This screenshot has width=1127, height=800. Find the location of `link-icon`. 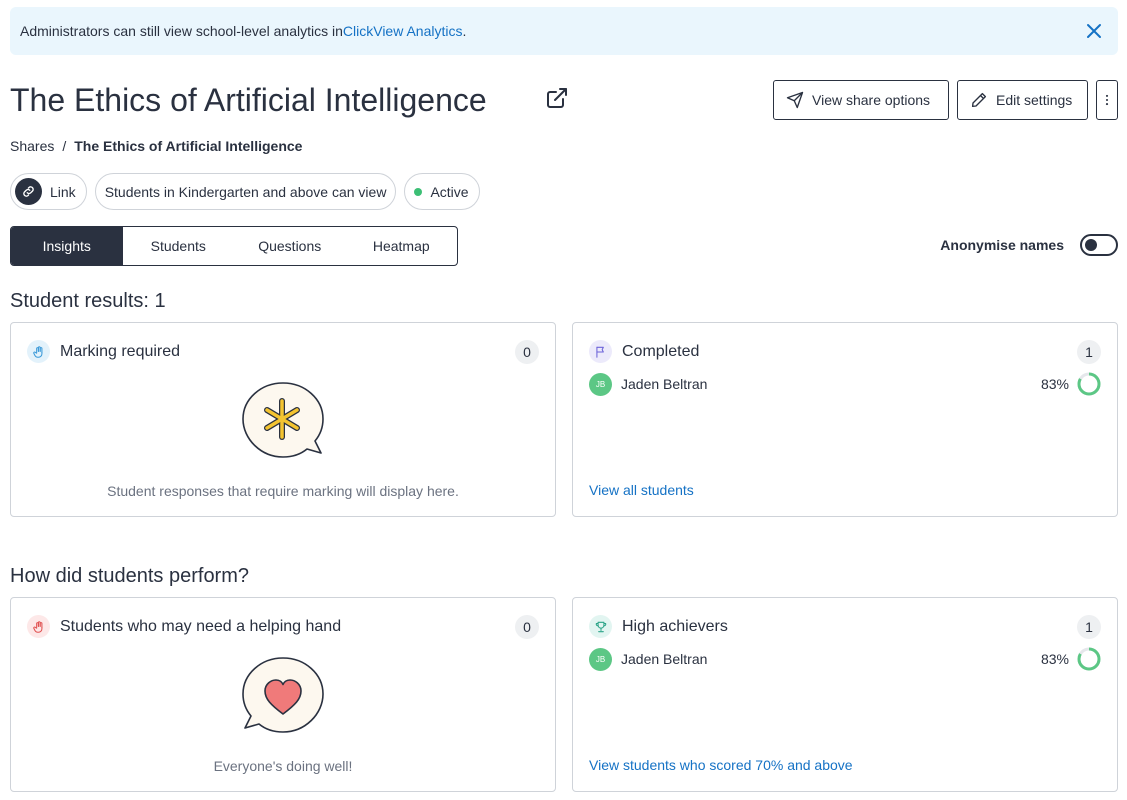

link-icon is located at coordinates (28, 191).